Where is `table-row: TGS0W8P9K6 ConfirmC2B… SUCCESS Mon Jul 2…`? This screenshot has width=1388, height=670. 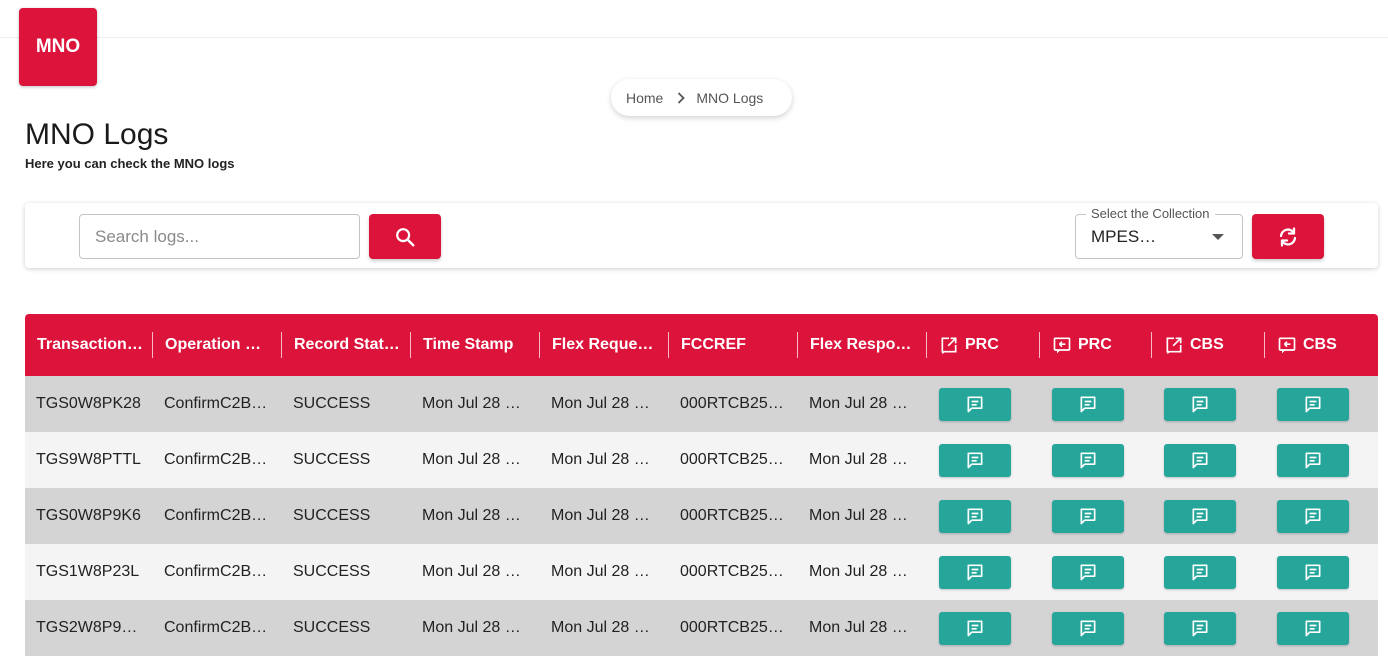
table-row: TGS0W8P9K6 ConfirmC2B… SUCCESS Mon Jul 2… is located at coordinates (701, 516).